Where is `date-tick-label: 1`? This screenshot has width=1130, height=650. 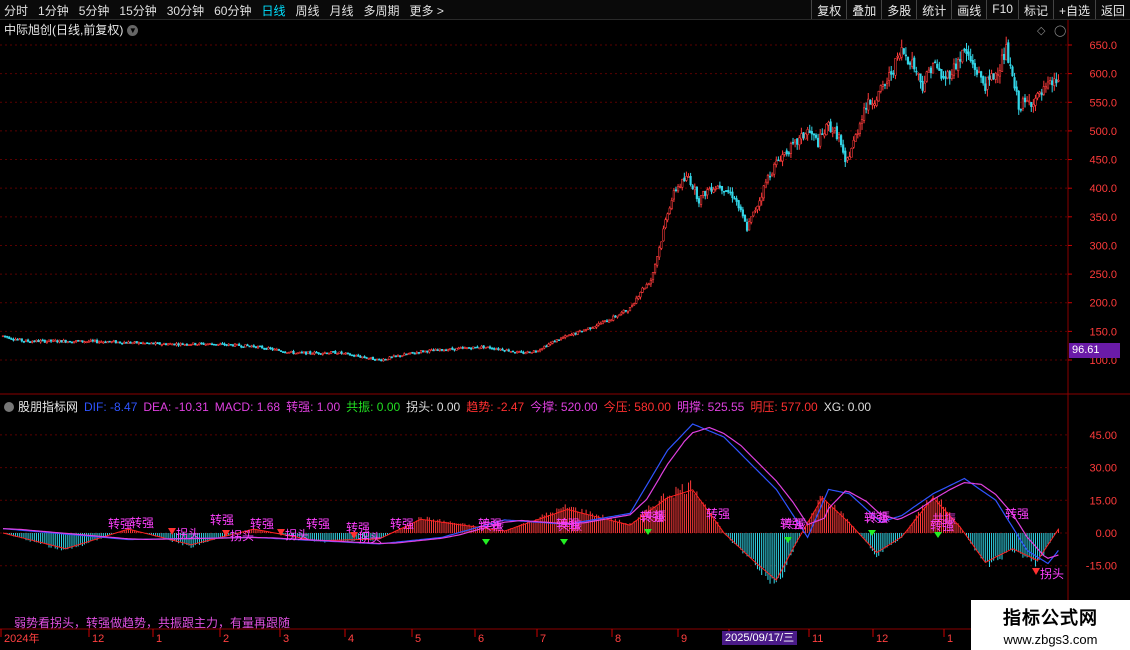 date-tick-label: 1 is located at coordinates (159, 639).